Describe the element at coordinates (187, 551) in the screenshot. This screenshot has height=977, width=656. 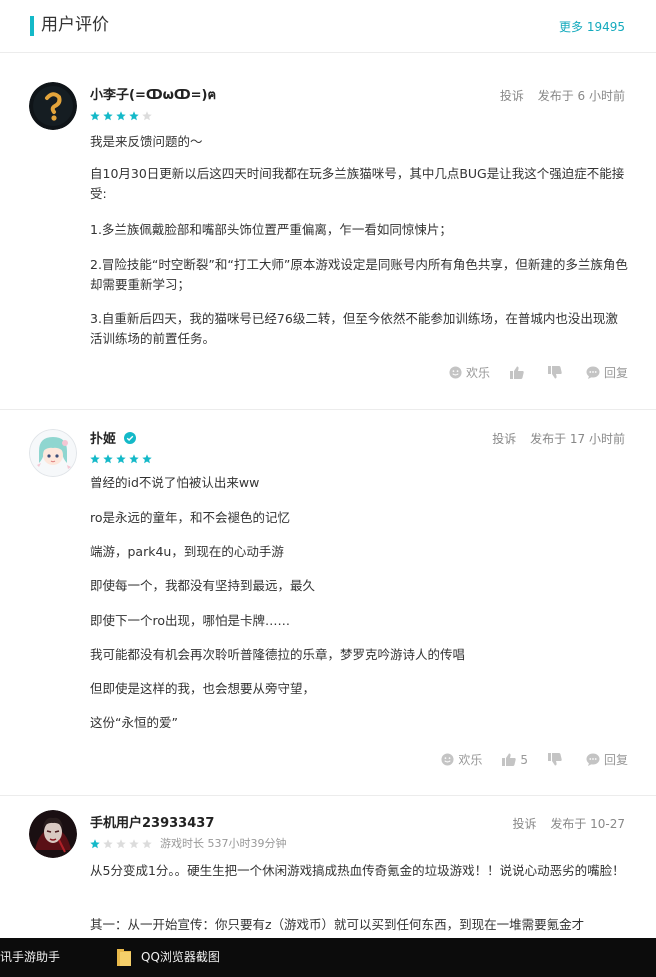
I see `review-paragraph: 端游，park4u，到现在的心动手游` at that location.